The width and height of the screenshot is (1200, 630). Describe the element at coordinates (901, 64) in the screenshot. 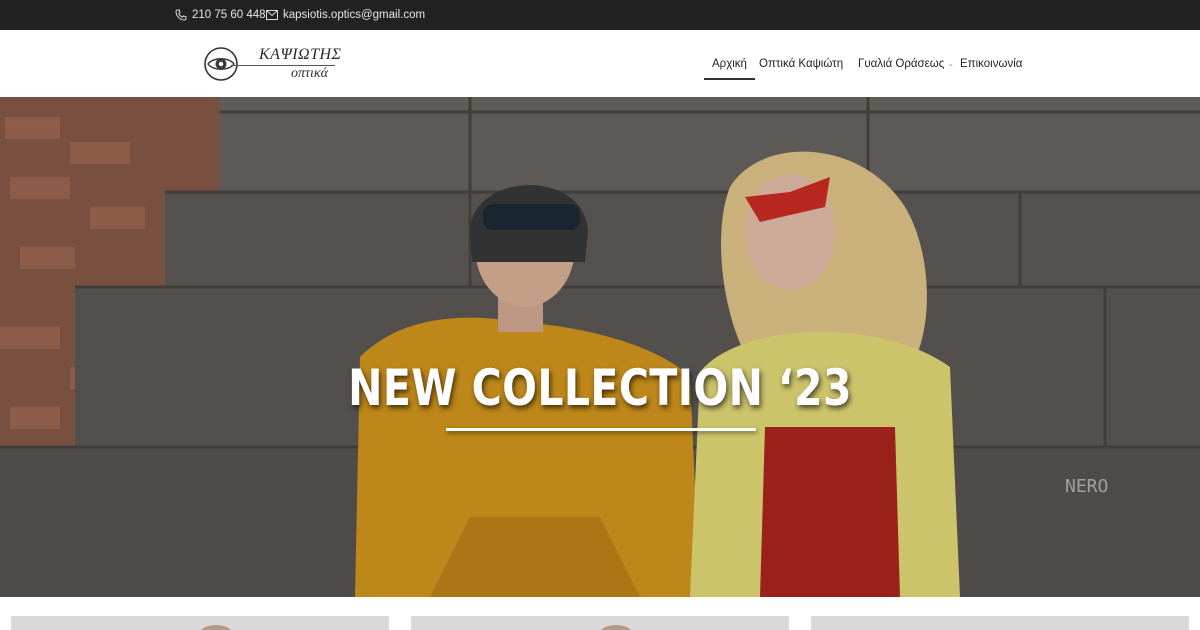

I see `nav-eyeglasses-label: Γυαλιά Οράσεως` at that location.